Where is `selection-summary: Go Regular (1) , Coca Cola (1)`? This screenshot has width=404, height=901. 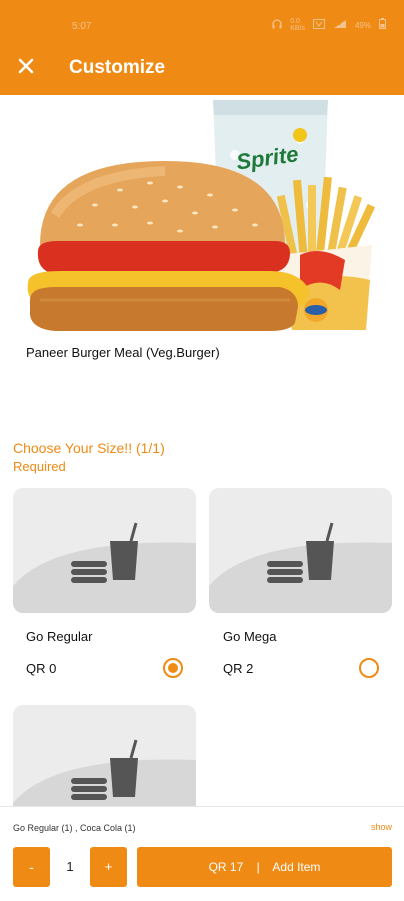
selection-summary: Go Regular (1) , Coca Cola (1) is located at coordinates (74, 828).